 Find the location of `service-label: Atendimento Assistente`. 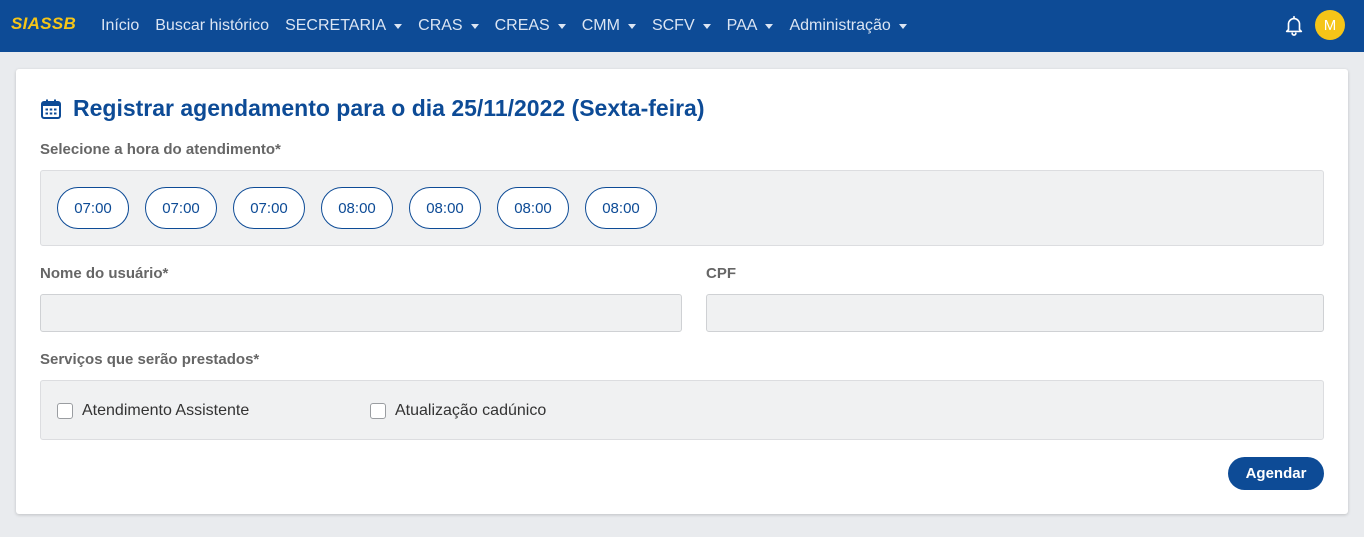

service-label: Atendimento Assistente is located at coordinates (166, 410).